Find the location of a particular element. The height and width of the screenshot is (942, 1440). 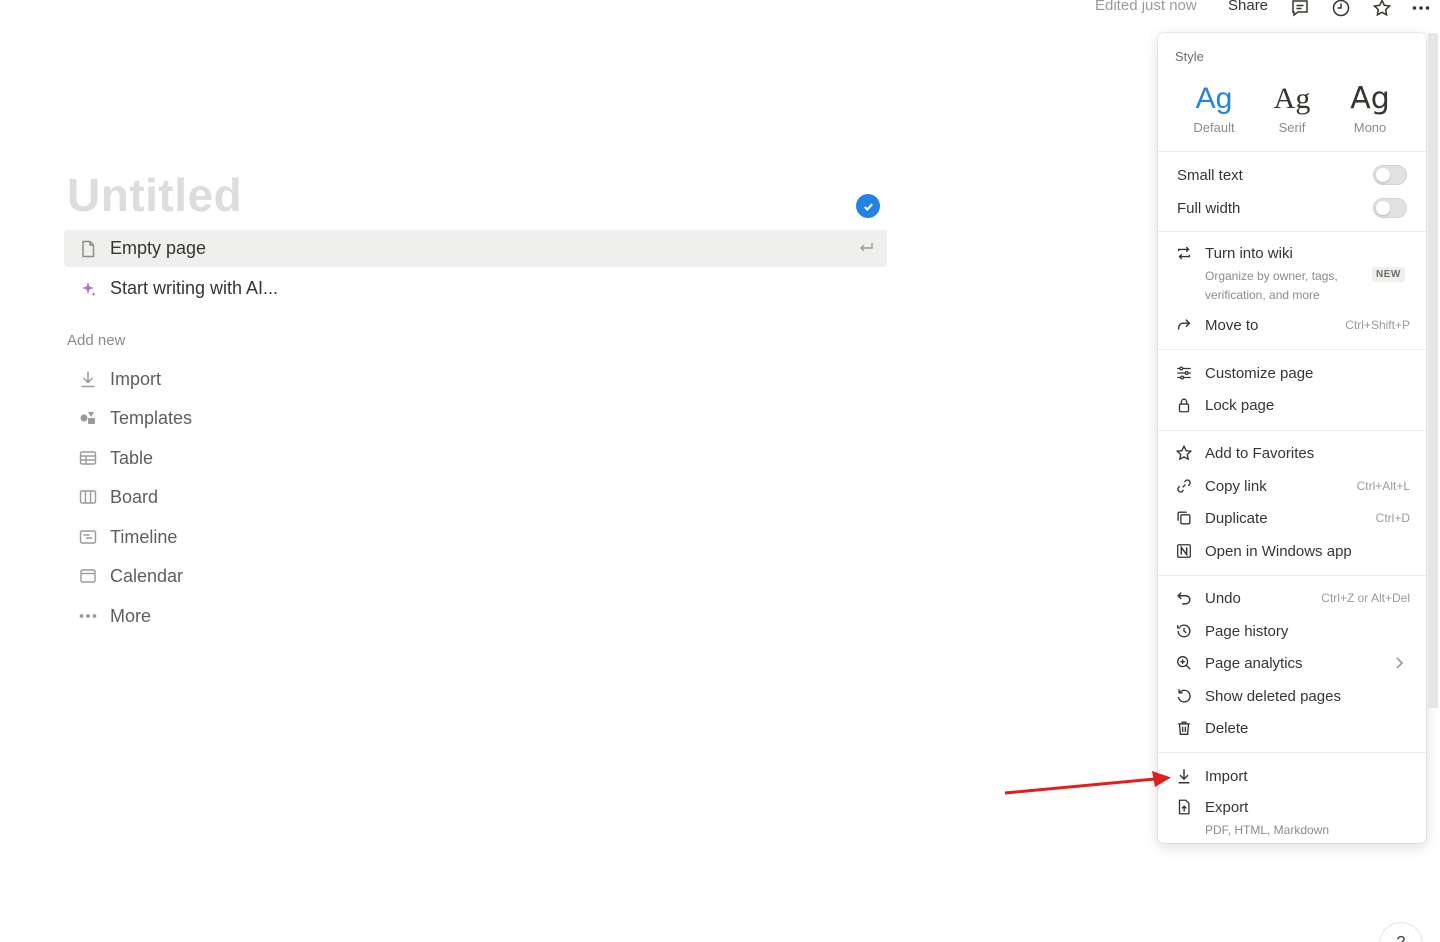

small-text-row: Small text is located at coordinates (1293, 175).